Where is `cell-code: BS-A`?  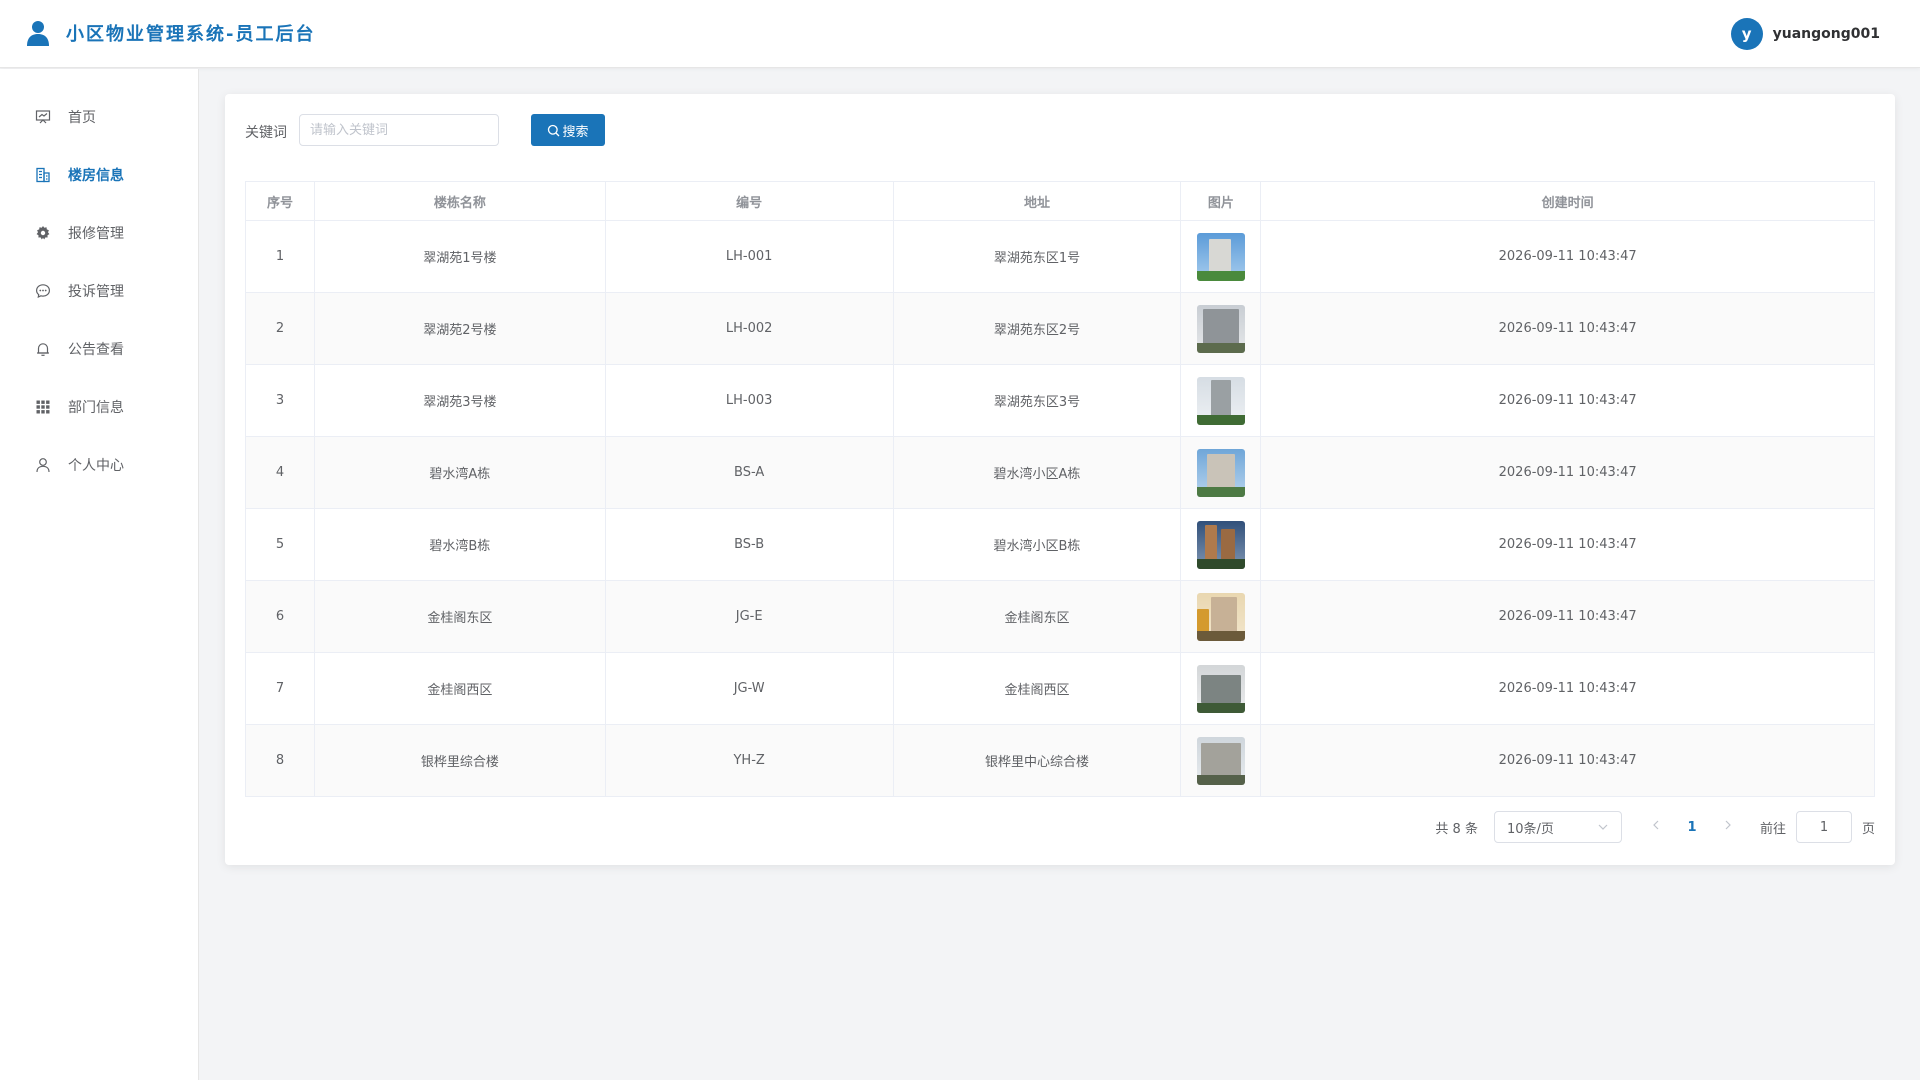
cell-code: BS-A is located at coordinates (749, 472).